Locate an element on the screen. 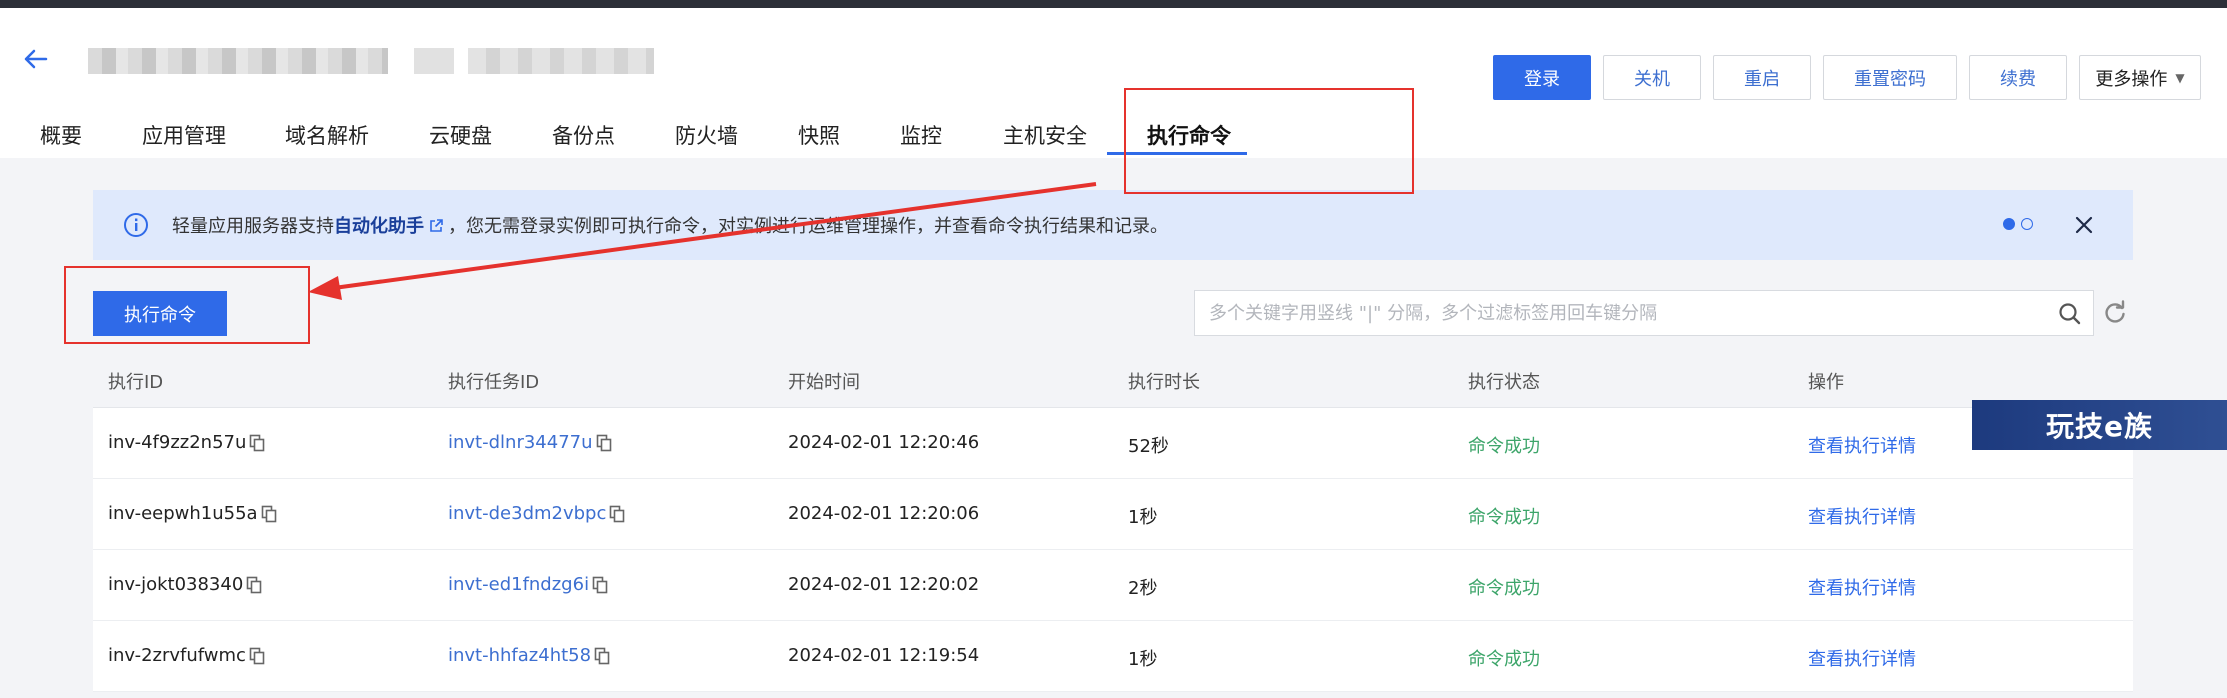 The image size is (2227, 698). search-box is located at coordinates (1644, 313).